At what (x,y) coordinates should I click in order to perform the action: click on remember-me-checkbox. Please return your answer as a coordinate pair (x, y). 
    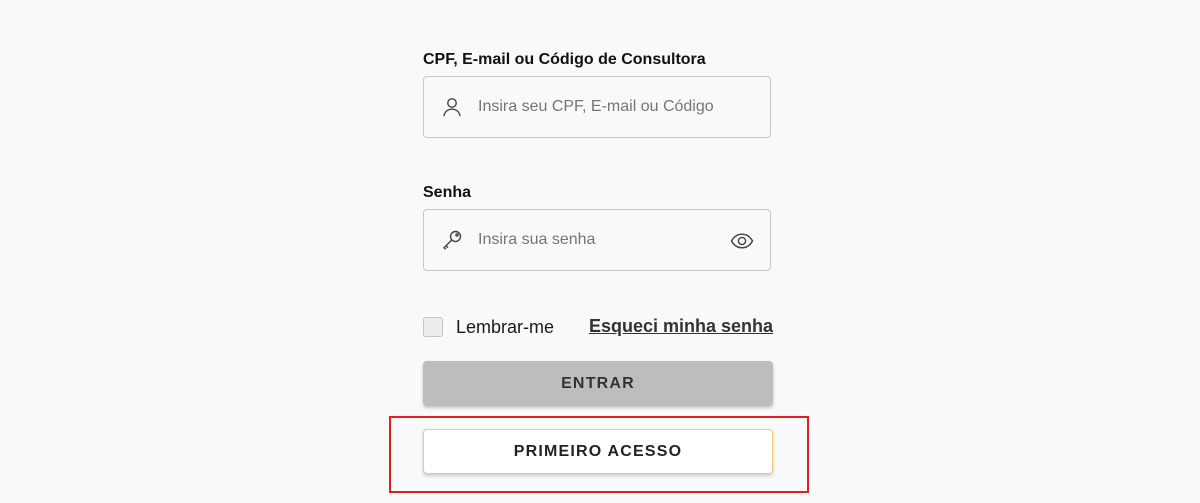
    Looking at the image, I should click on (433, 327).